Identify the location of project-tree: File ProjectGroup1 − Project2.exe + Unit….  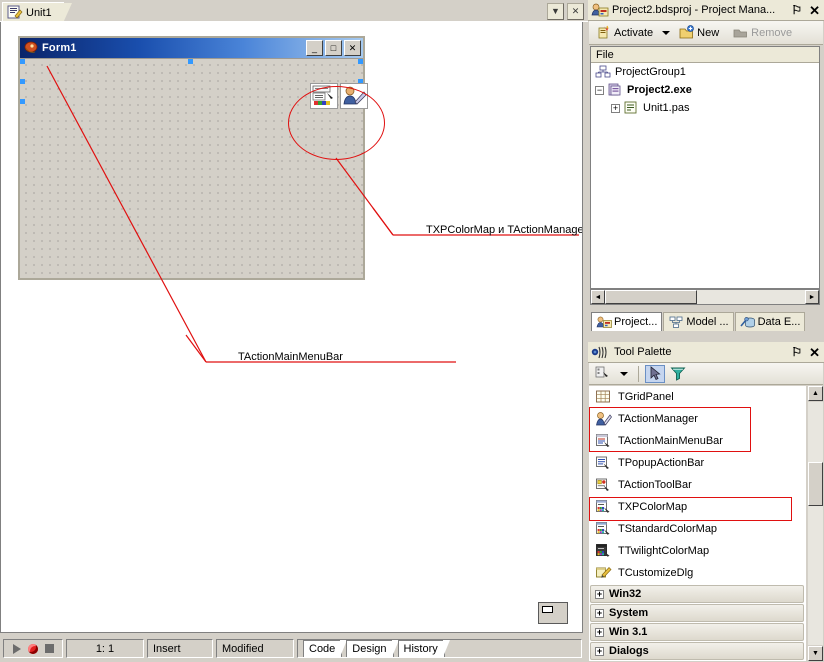
(705, 167).